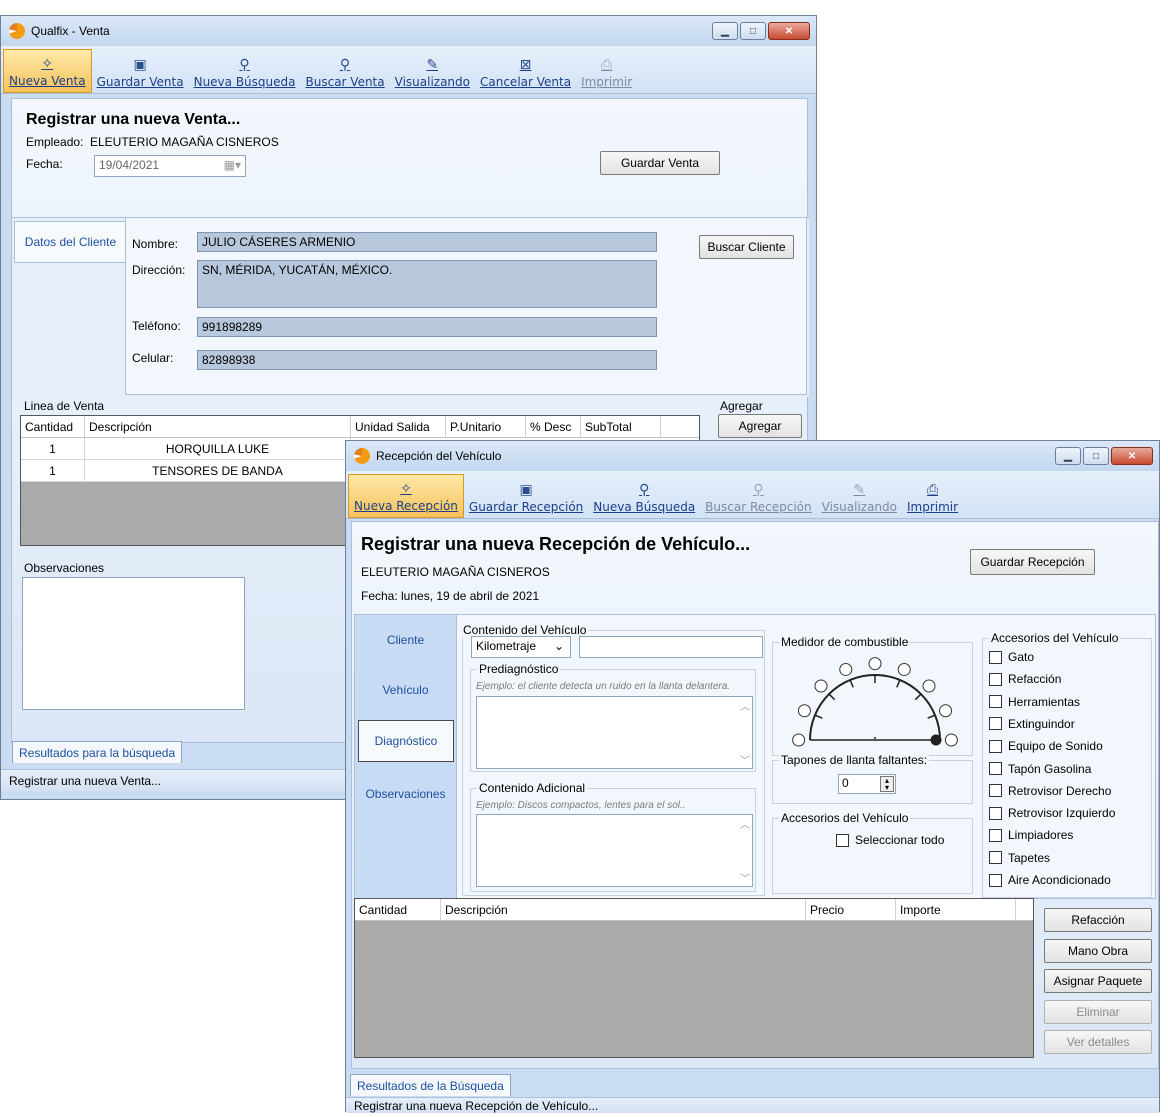 Image resolution: width=1168 pixels, height=1117 pixels. I want to click on asignar-paquete-button: Asignar Paquete, so click(1098, 981).